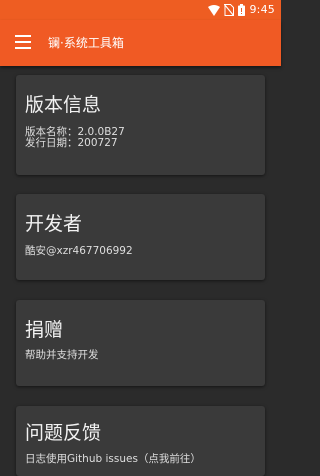 The width and height of the screenshot is (320, 476). I want to click on wifi-icon, so click(214, 10).